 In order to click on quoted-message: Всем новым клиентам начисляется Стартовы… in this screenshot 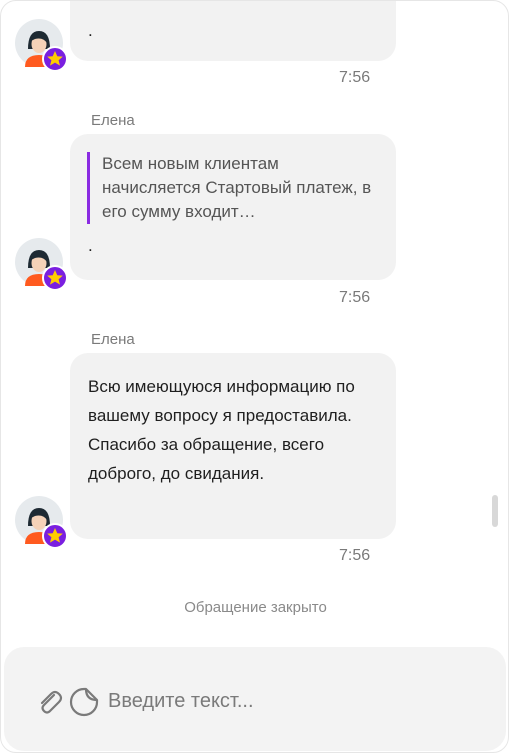, I will do `click(232, 188)`.